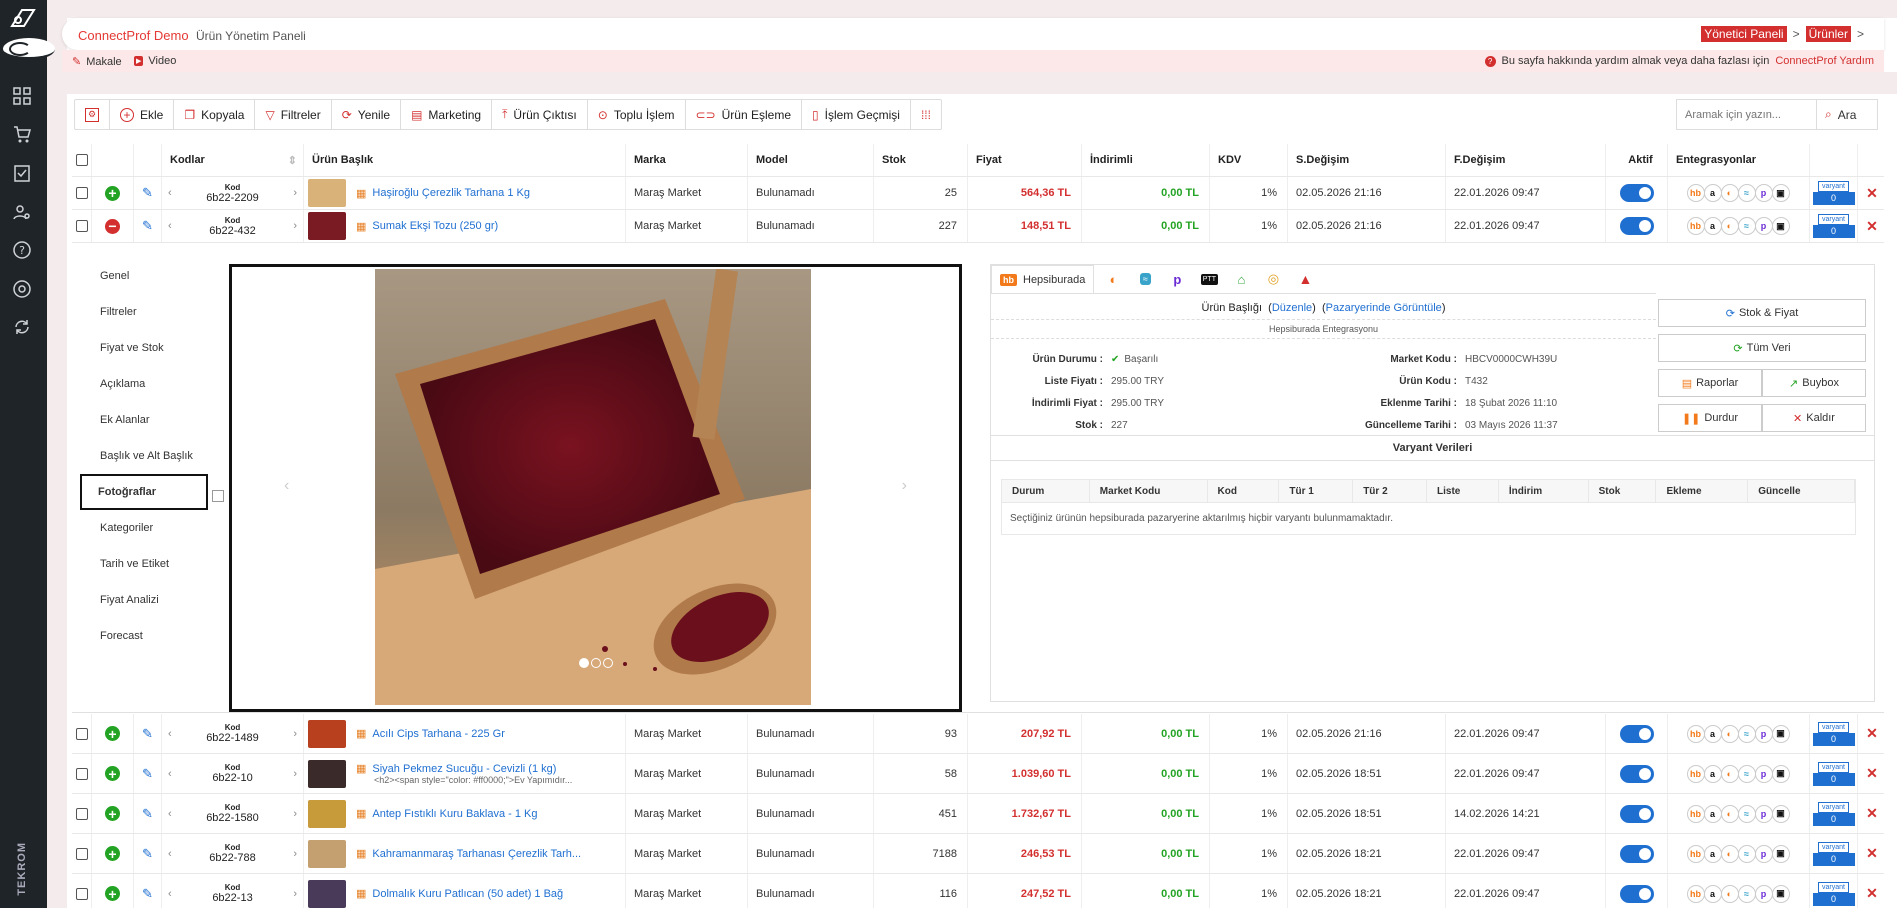 Image resolution: width=1897 pixels, height=908 pixels. Describe the element at coordinates (145, 456) in the screenshot. I see `detail-menu-item: Başlık ve Alt Başlık` at that location.